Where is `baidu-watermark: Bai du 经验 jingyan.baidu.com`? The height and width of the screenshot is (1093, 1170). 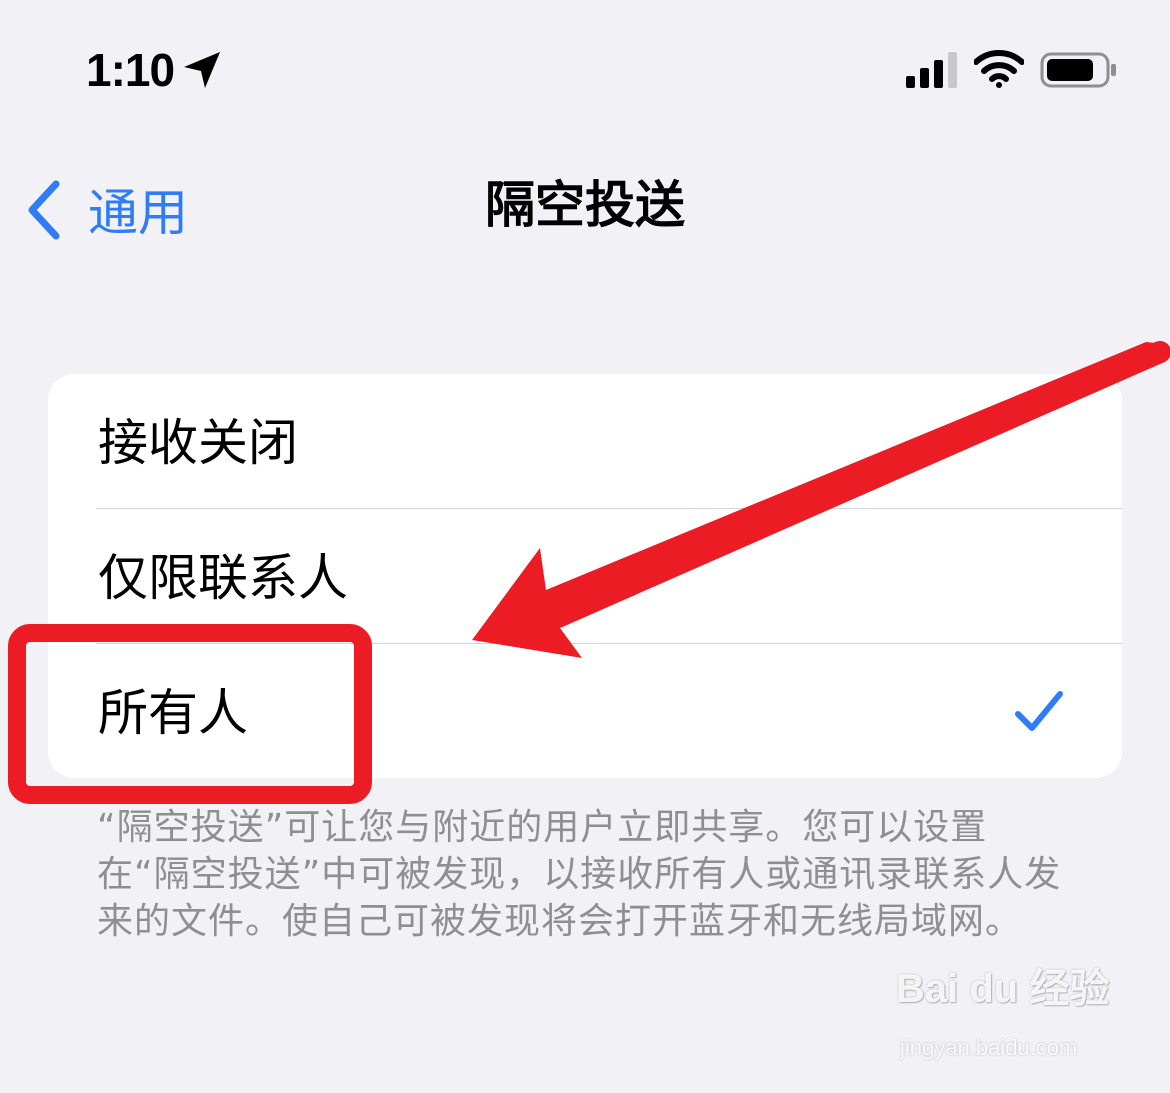
baidu-watermark: Bai du 经验 jingyan.baidu.com is located at coordinates (1006, 1019).